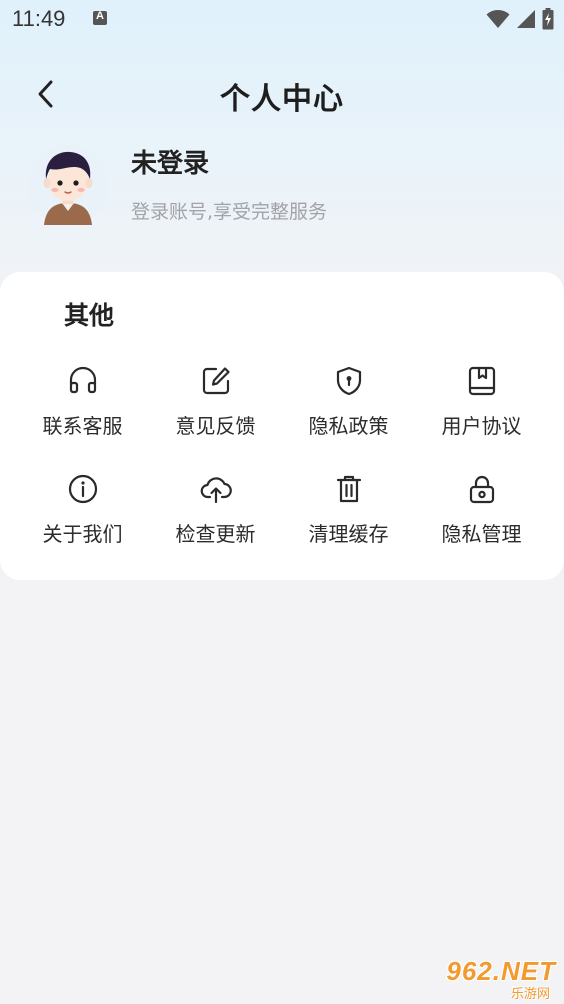 This screenshot has height=1004, width=564. I want to click on avatar-boy-icon, so click(68, 185).